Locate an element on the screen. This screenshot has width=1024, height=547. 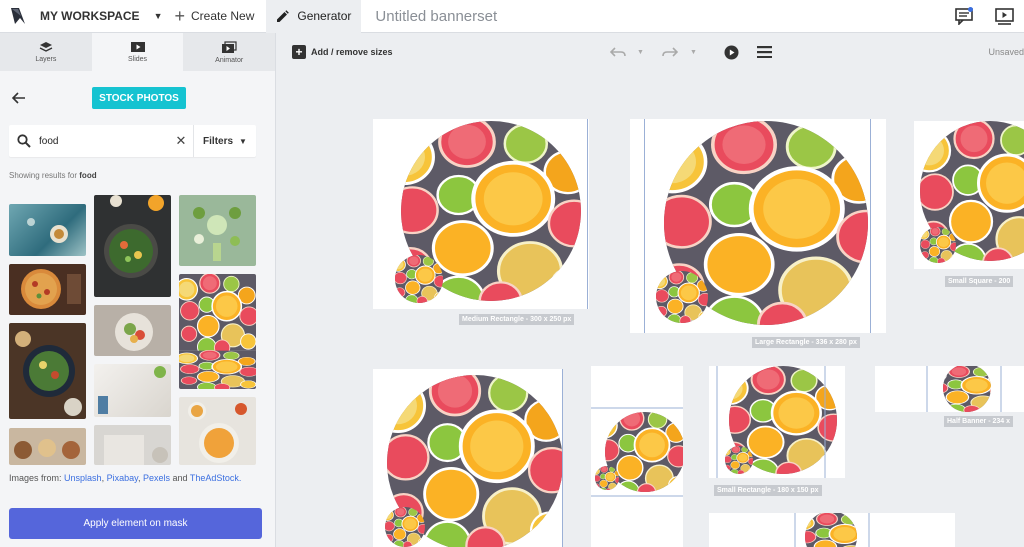
pexels-link: Pexels is located at coordinates (156, 478).